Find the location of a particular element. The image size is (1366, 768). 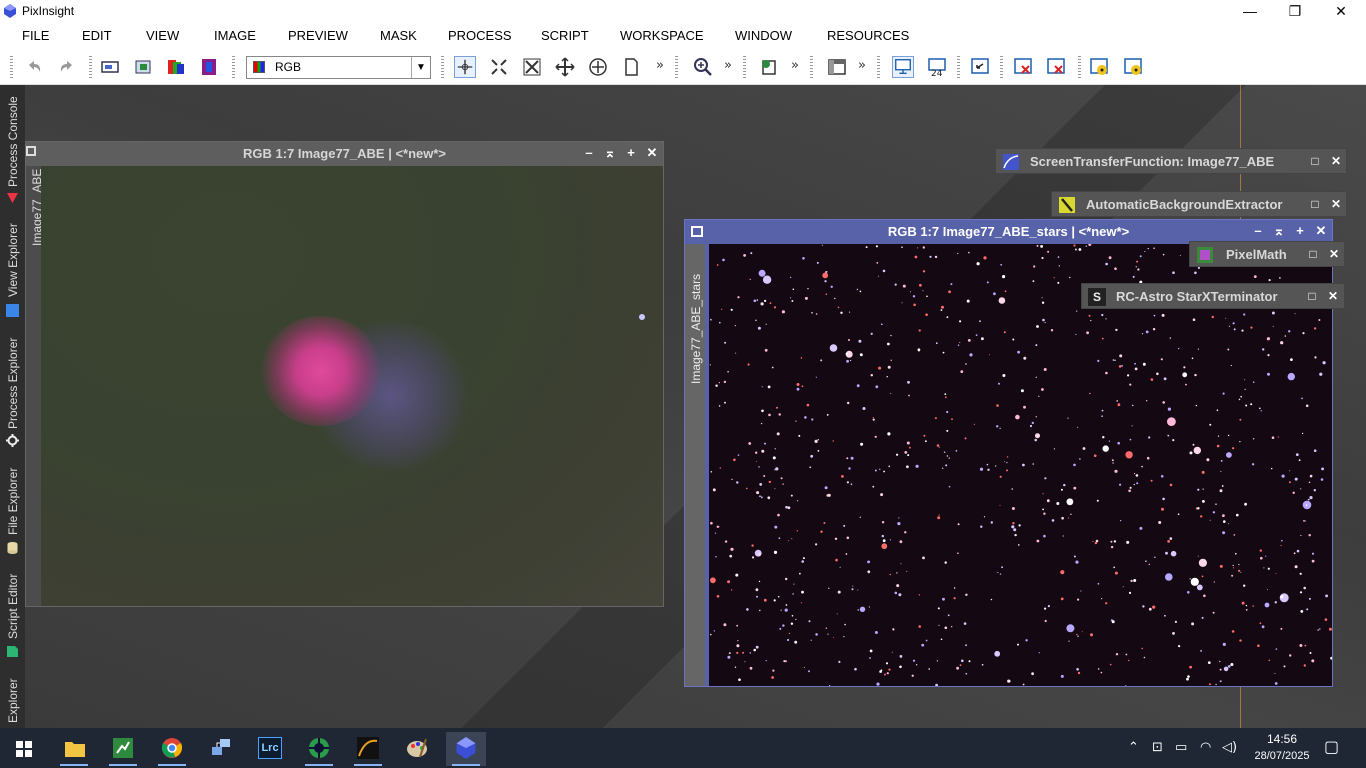

pan-mode-icon is located at coordinates (565, 67).